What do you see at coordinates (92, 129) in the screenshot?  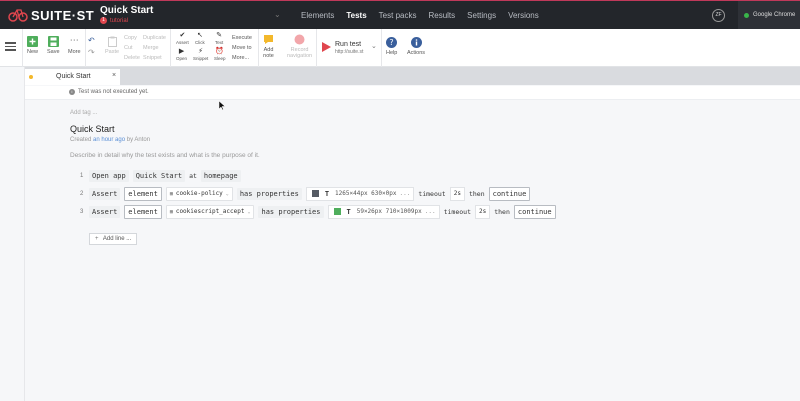 I see `test-title: Quick Start` at bounding box center [92, 129].